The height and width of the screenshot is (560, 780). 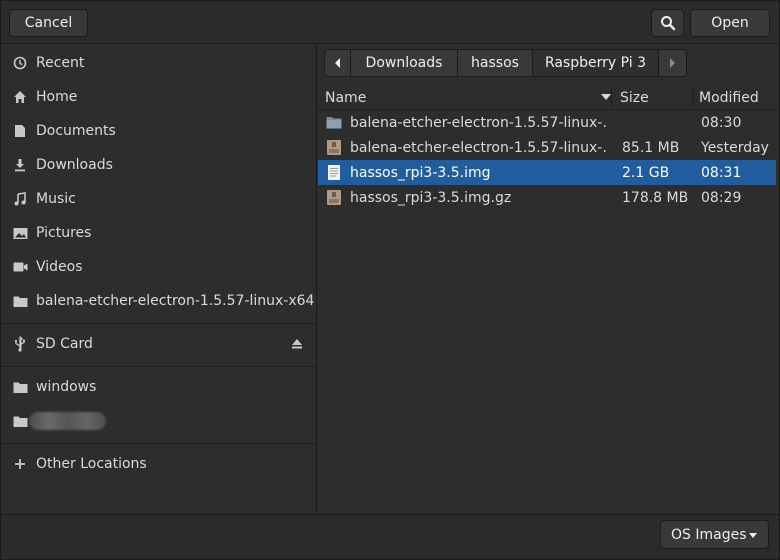 What do you see at coordinates (67, 421) in the screenshot?
I see `redacted-label` at bounding box center [67, 421].